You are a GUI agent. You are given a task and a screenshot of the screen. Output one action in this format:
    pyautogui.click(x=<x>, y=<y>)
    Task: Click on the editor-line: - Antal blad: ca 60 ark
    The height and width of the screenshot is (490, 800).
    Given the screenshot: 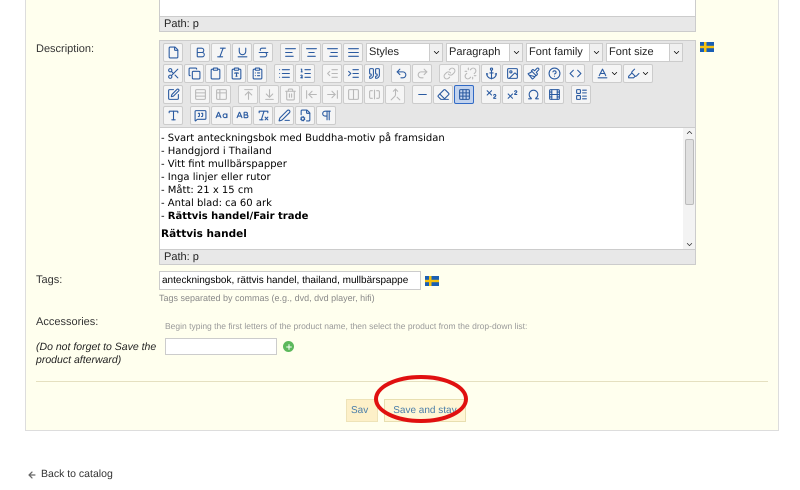 What is the action you would take?
    pyautogui.click(x=217, y=203)
    